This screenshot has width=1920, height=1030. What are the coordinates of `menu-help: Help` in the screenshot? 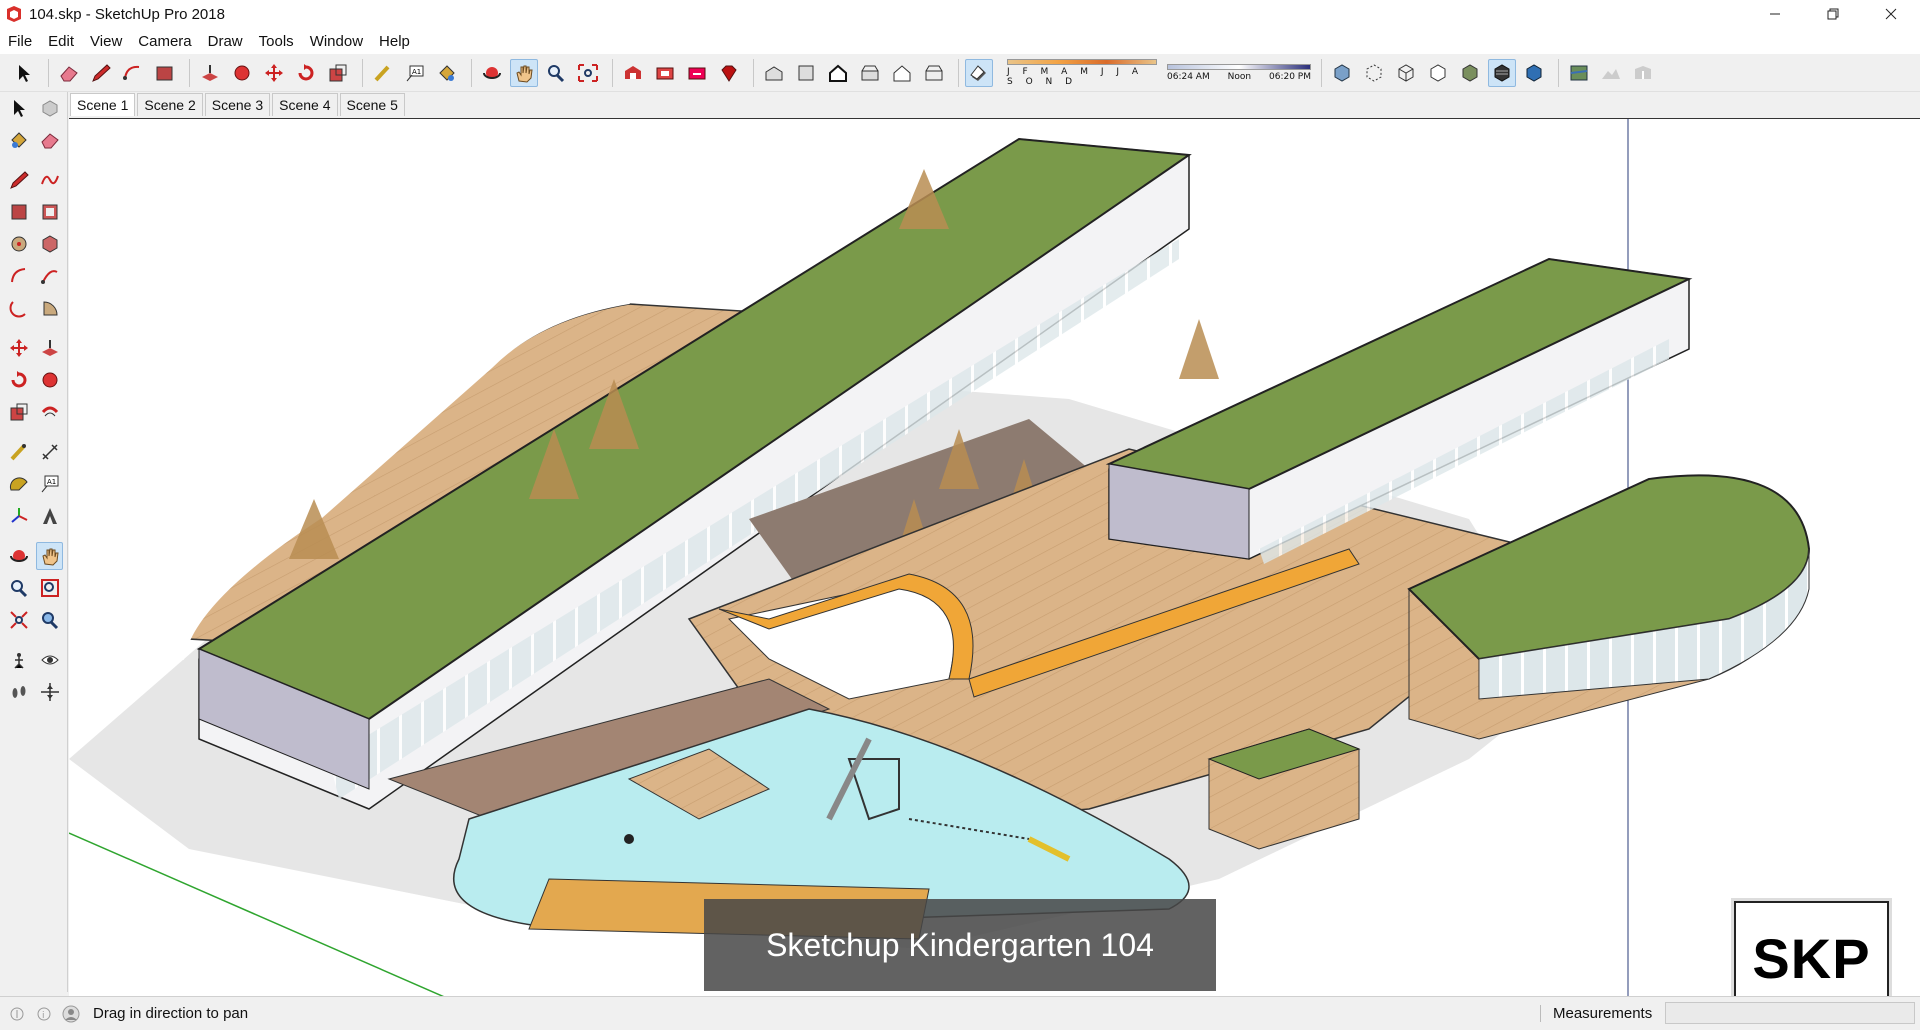 It's located at (394, 41).